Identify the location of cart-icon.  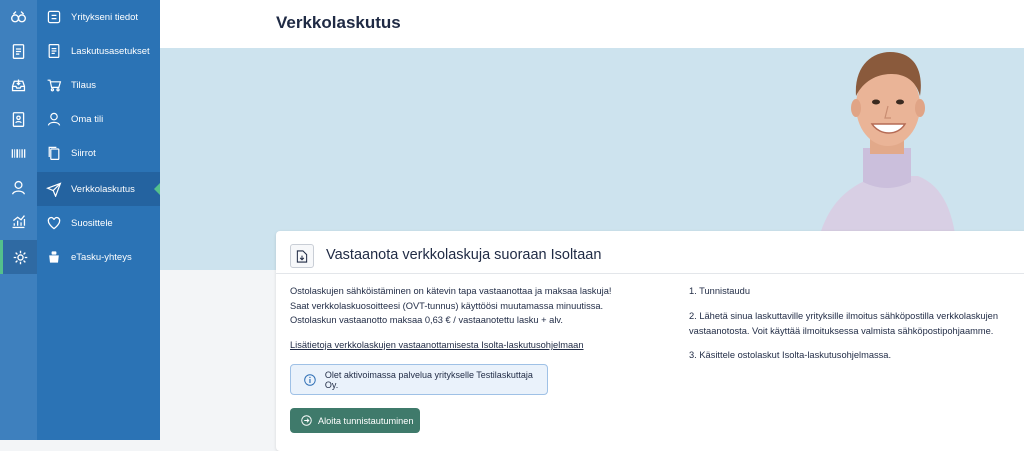
(54, 85).